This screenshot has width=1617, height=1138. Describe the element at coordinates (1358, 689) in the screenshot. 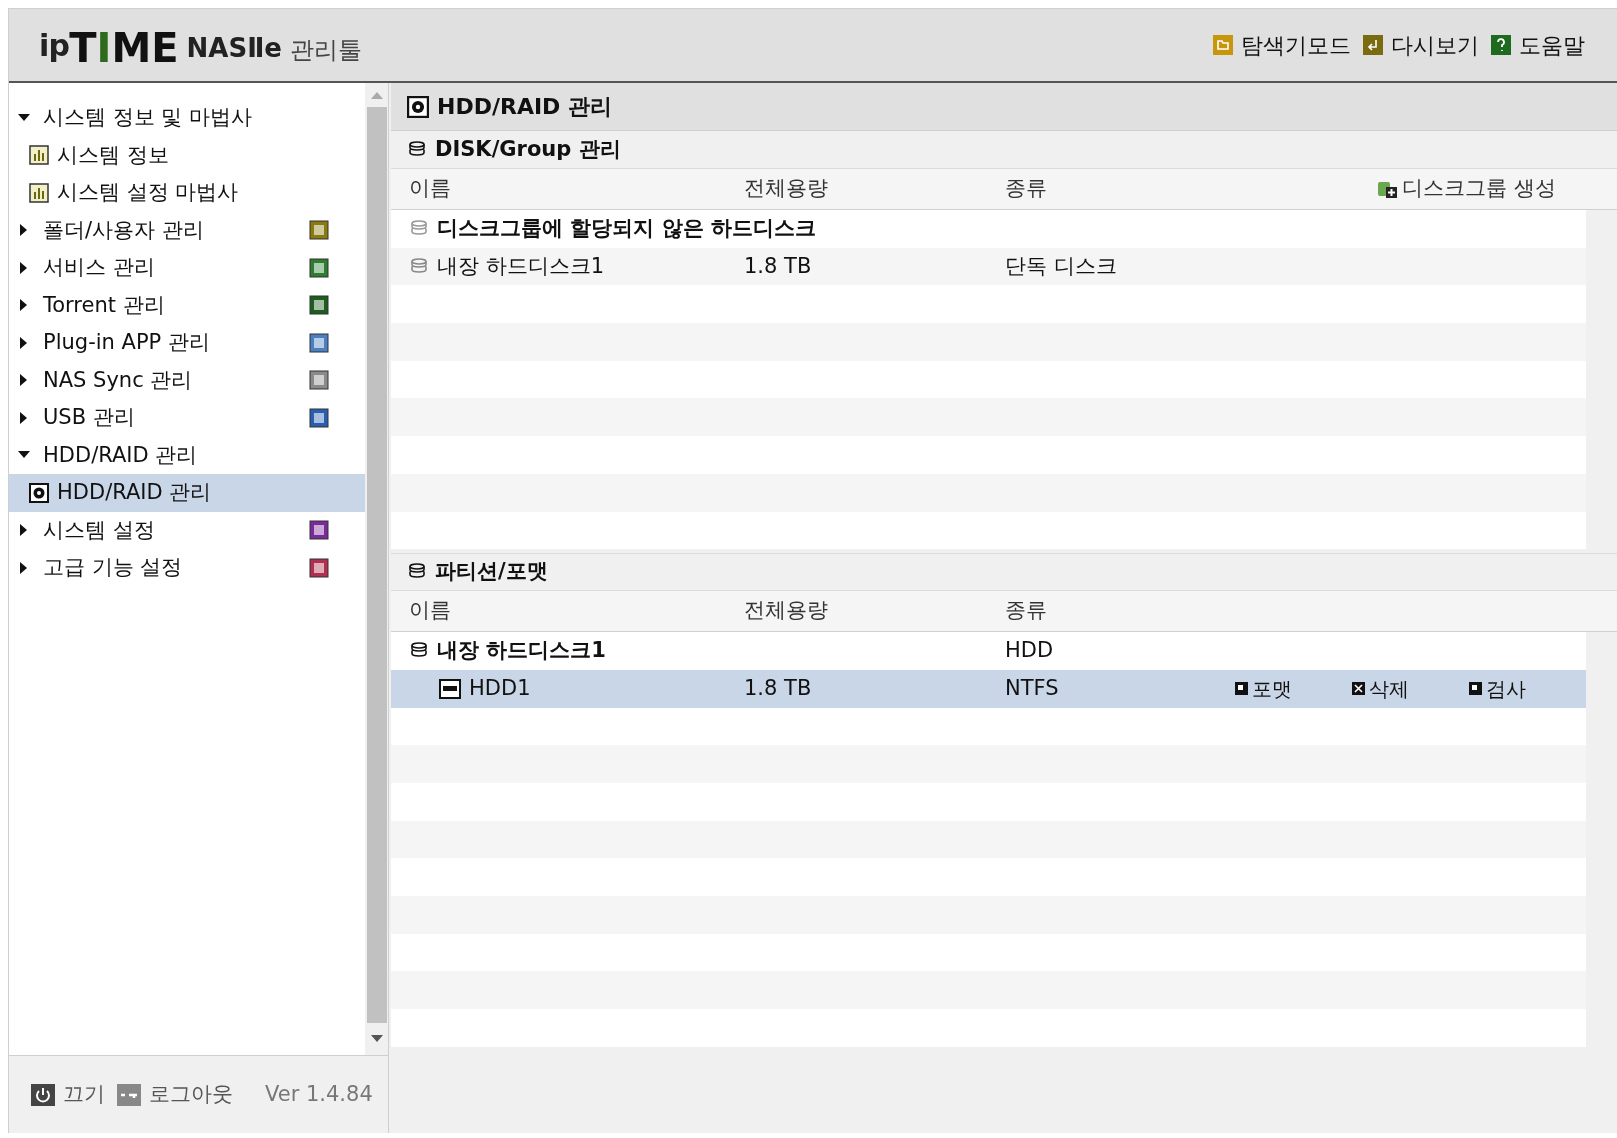

I see `delete-icon` at that location.